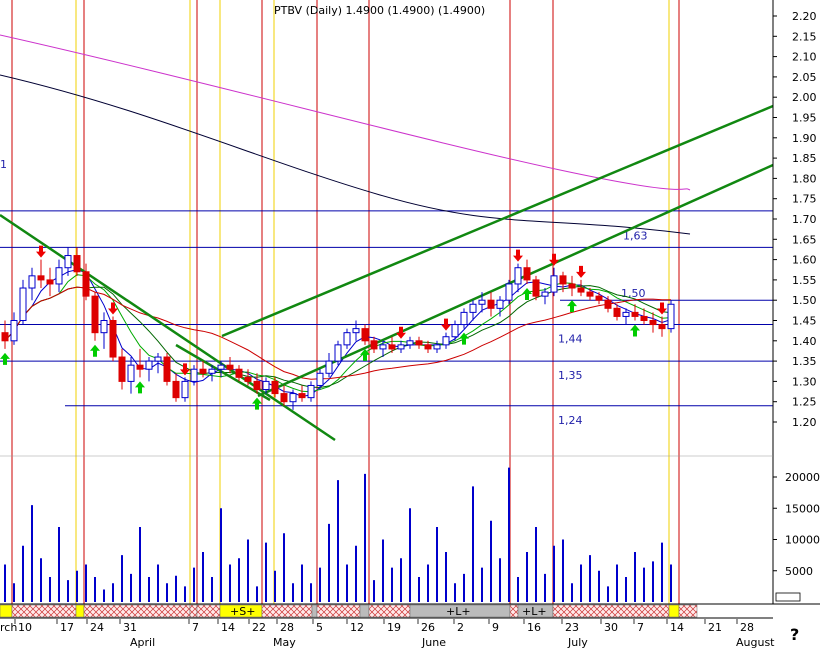 The width and height of the screenshot is (820, 648). I want to click on signal-bar-layer: +S+ +L+ +L+, so click(349, 611).